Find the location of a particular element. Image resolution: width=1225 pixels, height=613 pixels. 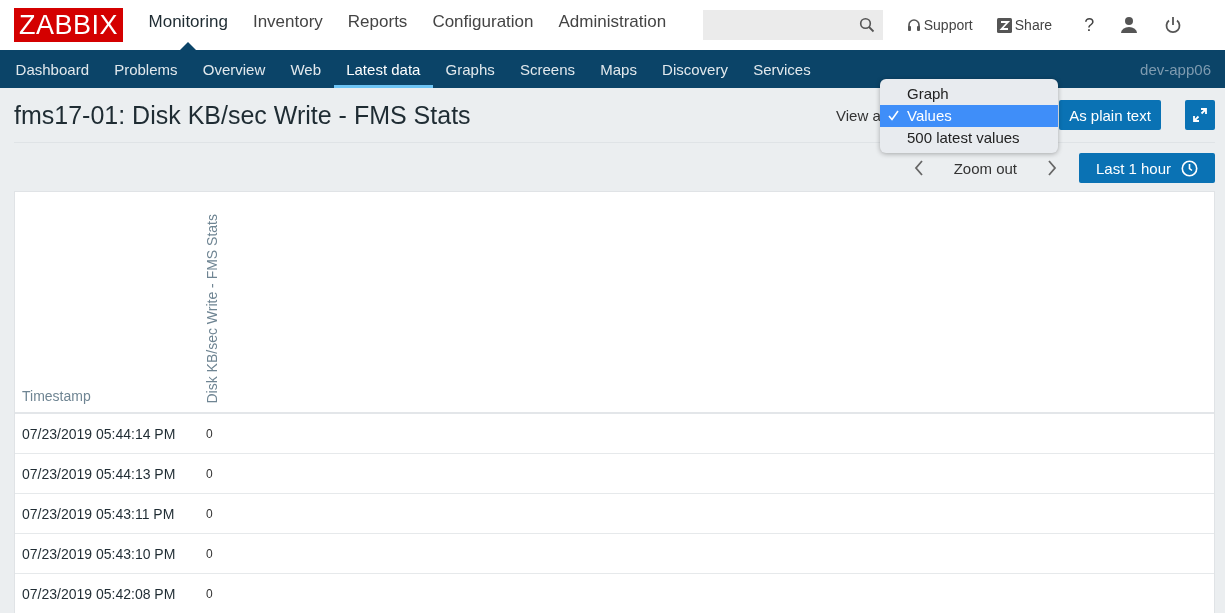

search-icon is located at coordinates (866, 25).